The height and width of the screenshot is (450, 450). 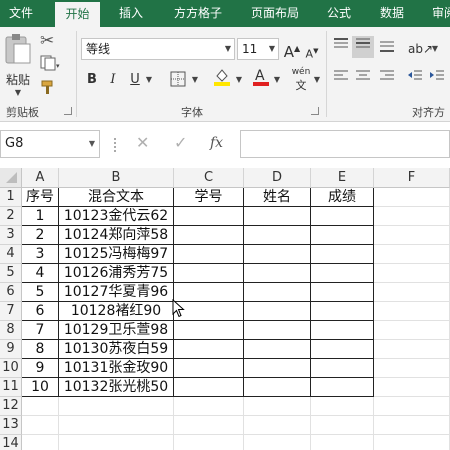 What do you see at coordinates (277, 311) in the screenshot?
I see `cell-d7` at bounding box center [277, 311].